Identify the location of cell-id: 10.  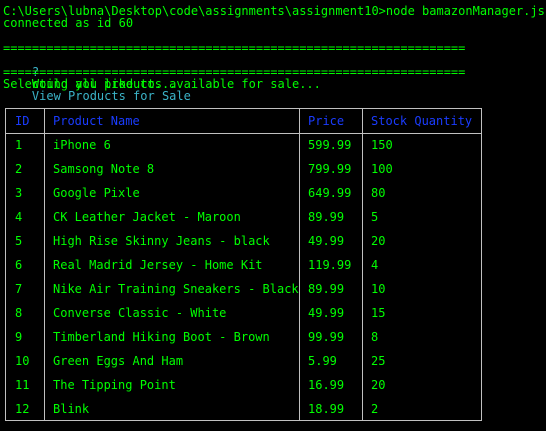
(22, 361).